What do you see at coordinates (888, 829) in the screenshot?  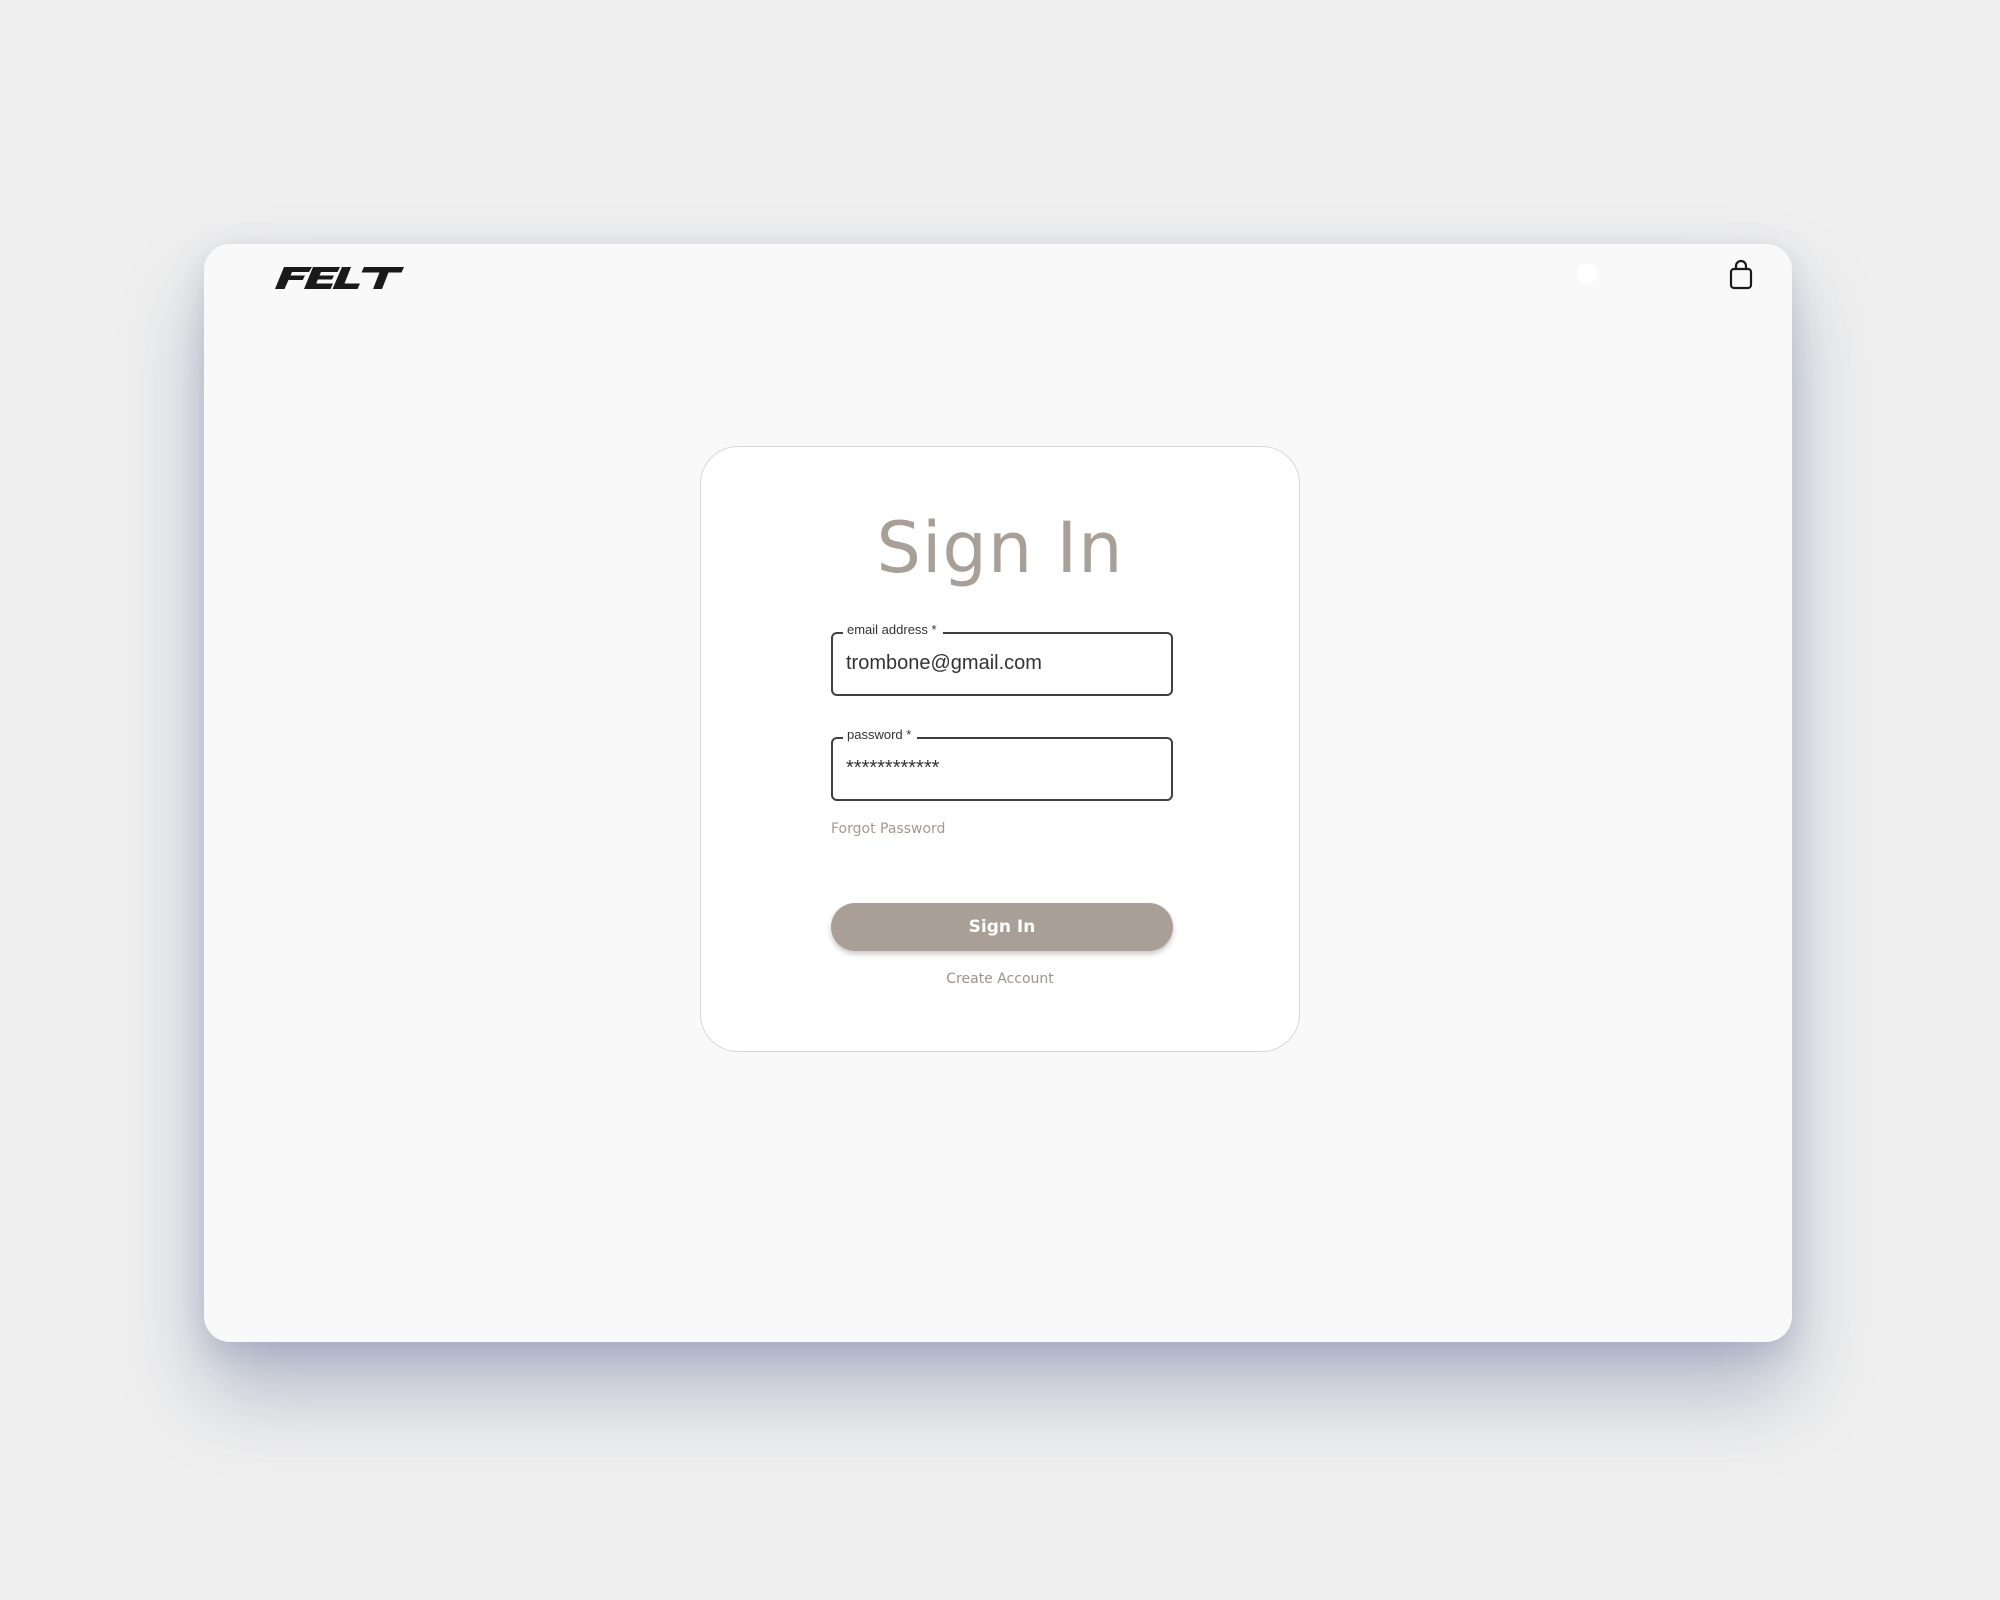 I see `forgot-password-link: Forgot Password` at bounding box center [888, 829].